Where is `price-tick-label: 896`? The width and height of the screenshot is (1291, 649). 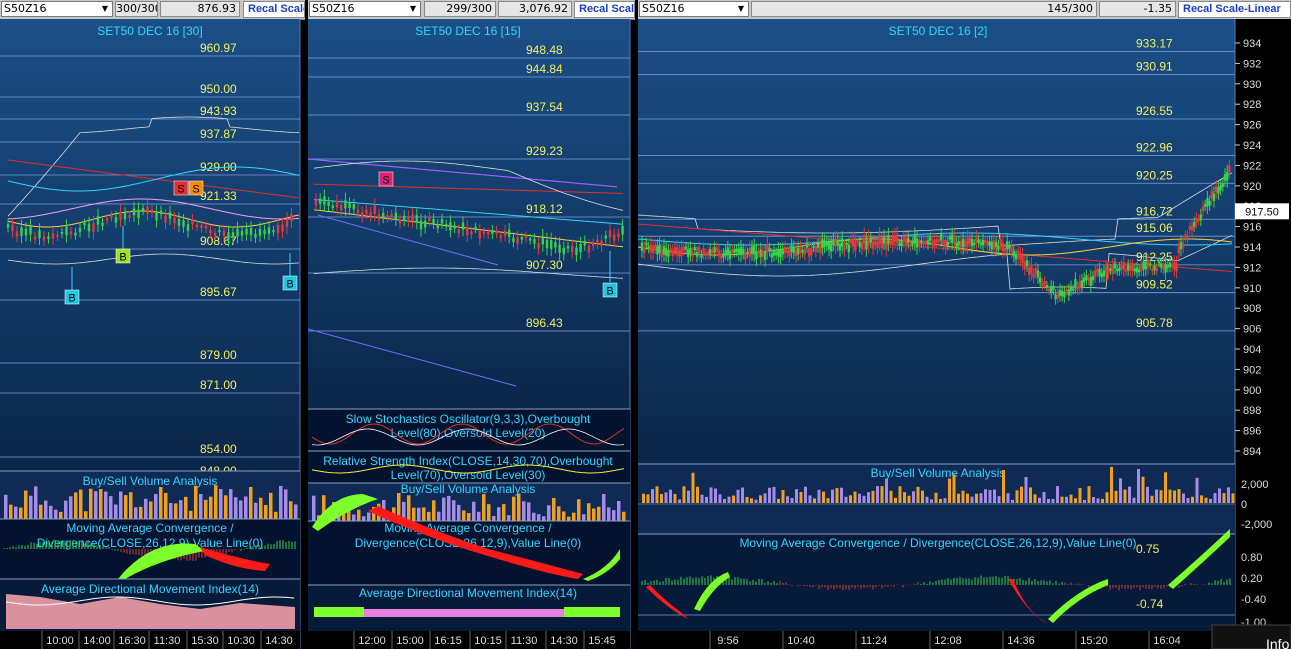 price-tick-label: 896 is located at coordinates (1252, 432).